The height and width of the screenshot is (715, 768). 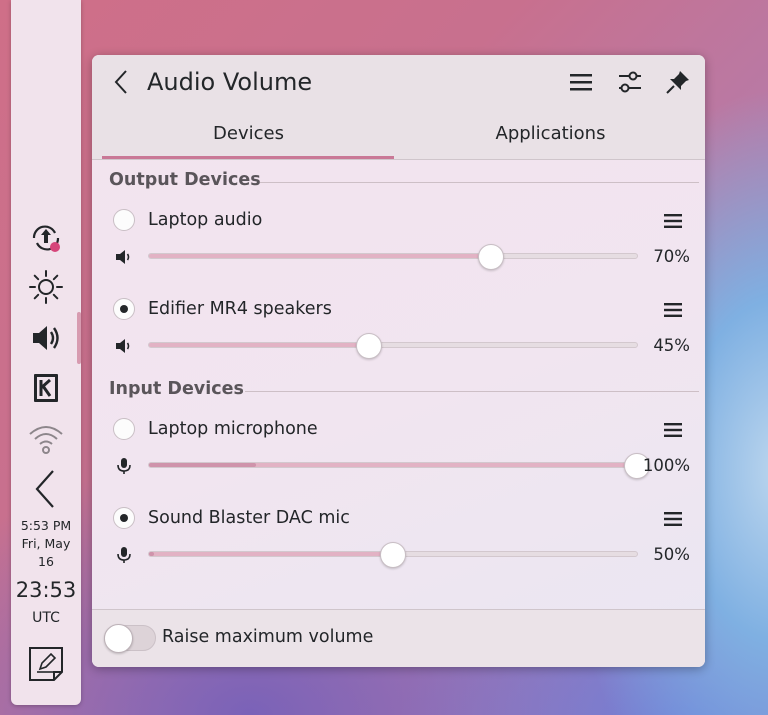 What do you see at coordinates (398, 638) in the screenshot?
I see `popup-footer: Raise maximum volume` at bounding box center [398, 638].